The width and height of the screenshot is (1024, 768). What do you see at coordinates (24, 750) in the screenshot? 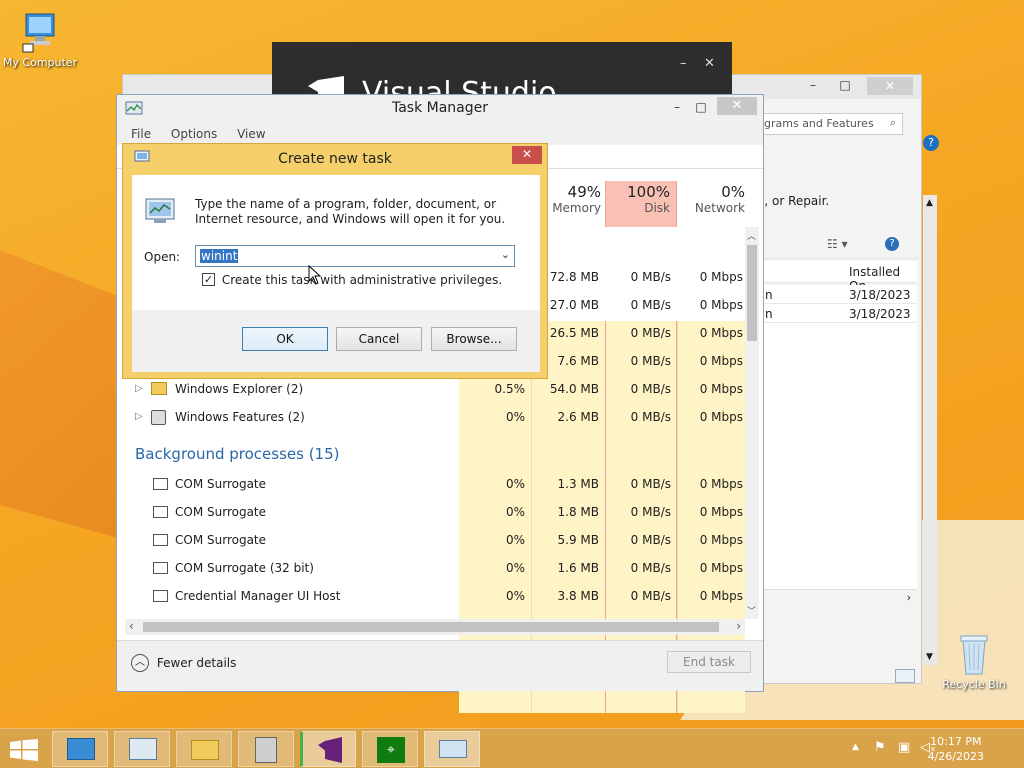
I see `windows-start-icon` at bounding box center [24, 750].